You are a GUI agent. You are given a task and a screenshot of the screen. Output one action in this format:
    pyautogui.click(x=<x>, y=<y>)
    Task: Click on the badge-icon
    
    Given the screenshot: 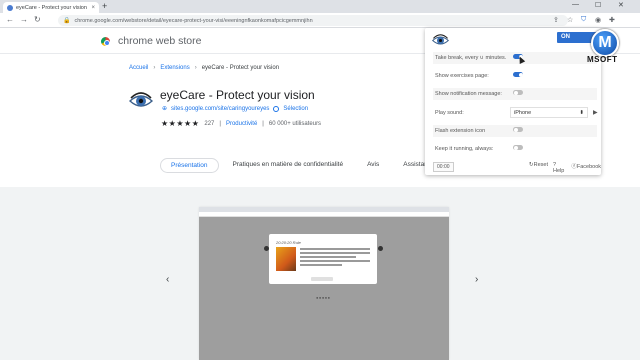 What is the action you would take?
    pyautogui.click(x=276, y=108)
    